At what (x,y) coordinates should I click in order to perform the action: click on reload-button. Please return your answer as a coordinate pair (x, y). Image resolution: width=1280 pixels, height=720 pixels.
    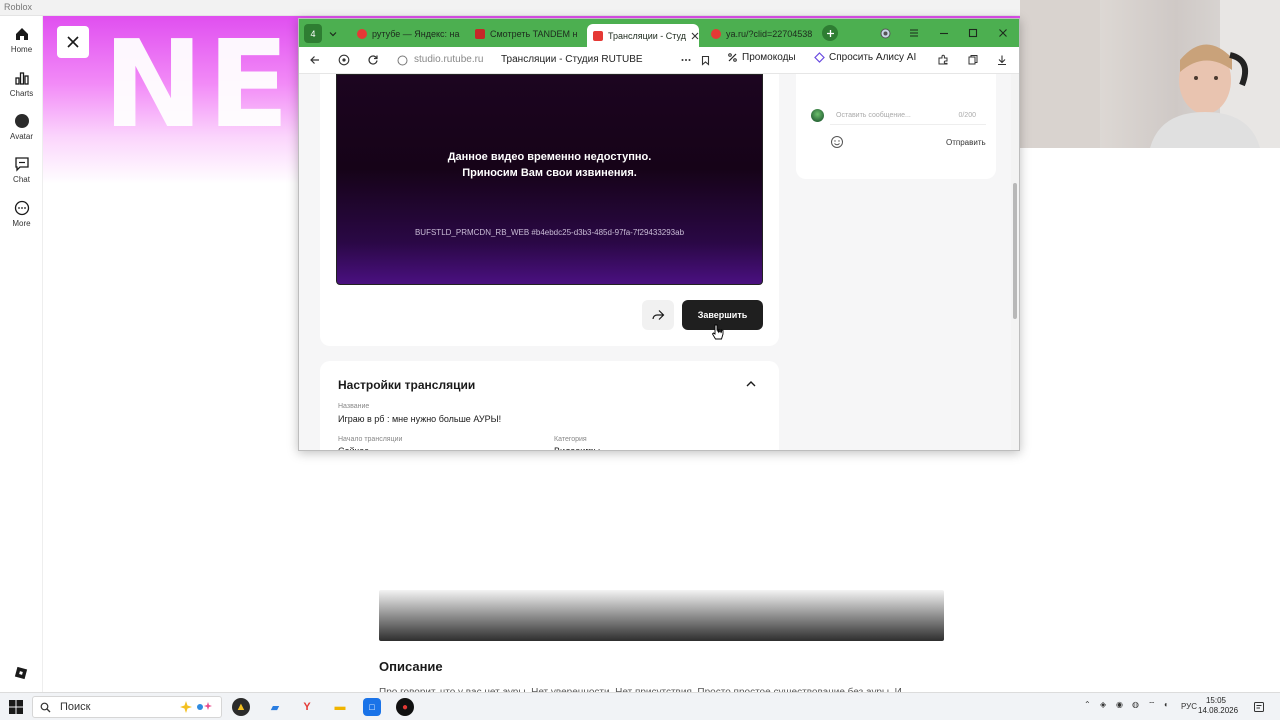
    Looking at the image, I should click on (373, 60).